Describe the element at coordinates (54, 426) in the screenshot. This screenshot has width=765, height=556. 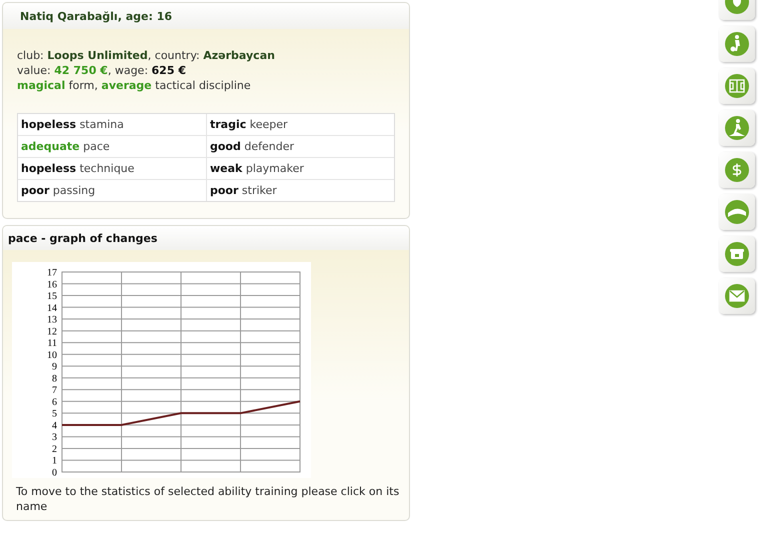
I see `y-tick-label: 4` at that location.